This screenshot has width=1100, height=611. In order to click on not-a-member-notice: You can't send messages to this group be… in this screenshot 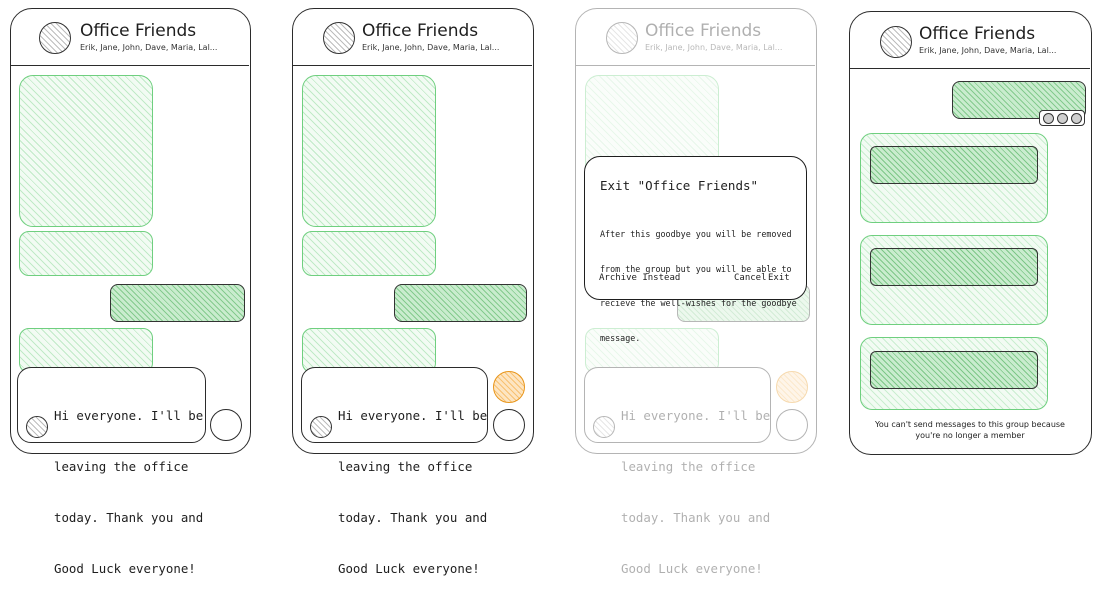, I will do `click(970, 430)`.